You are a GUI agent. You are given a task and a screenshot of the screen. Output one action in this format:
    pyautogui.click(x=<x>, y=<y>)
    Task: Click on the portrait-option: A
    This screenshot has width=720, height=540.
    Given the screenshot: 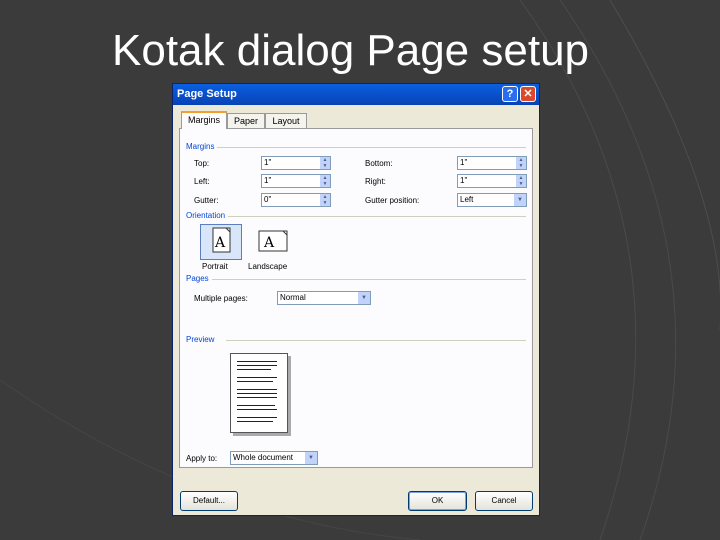 What is the action you would take?
    pyautogui.click(x=221, y=242)
    